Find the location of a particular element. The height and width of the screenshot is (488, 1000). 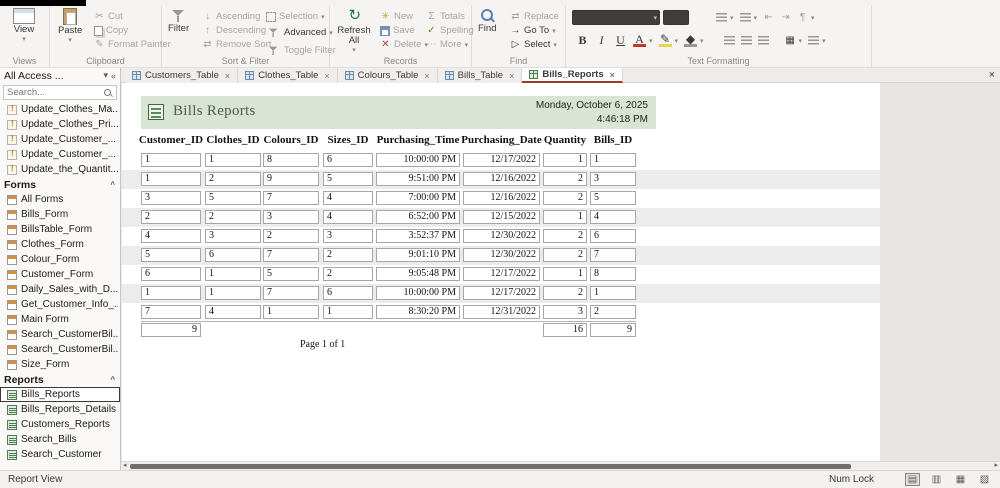

form-icon is located at coordinates (12, 334).